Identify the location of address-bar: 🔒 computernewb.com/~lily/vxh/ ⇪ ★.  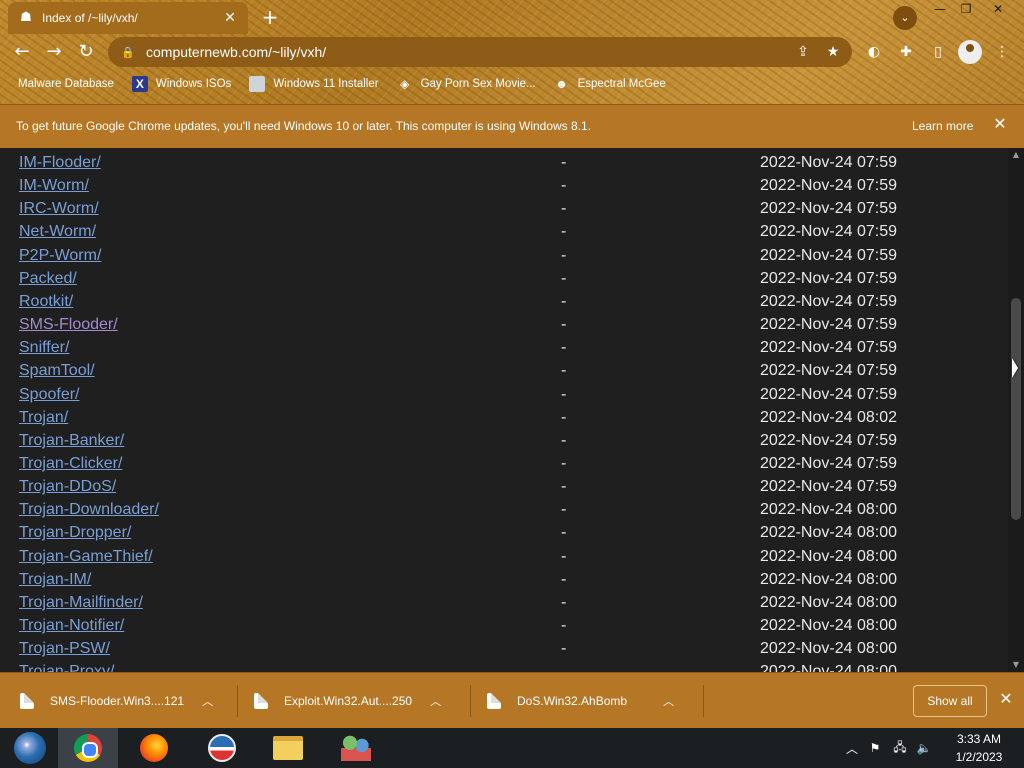
(480, 52).